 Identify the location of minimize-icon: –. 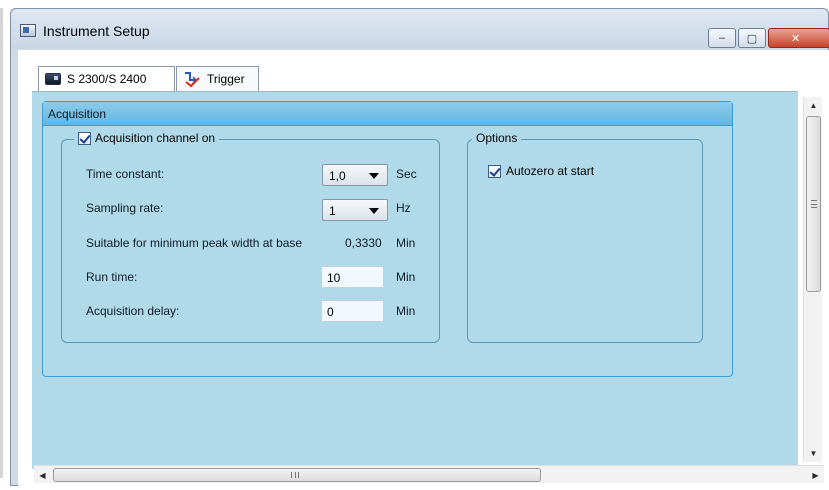
(722, 38).